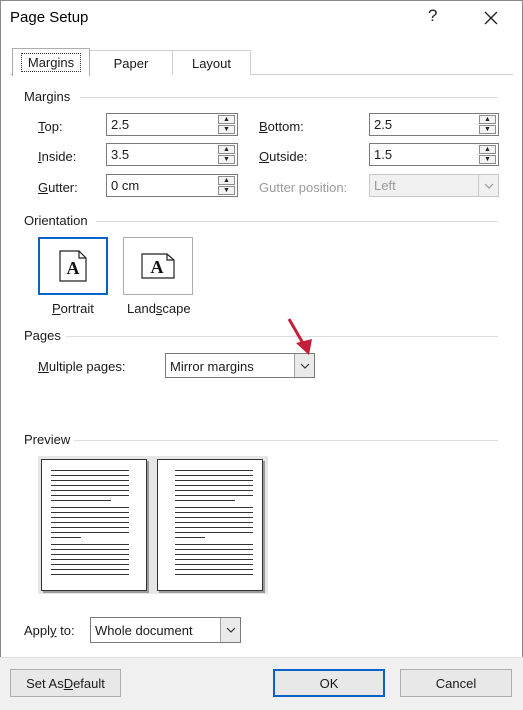  I want to click on outside-label: Outside:, so click(283, 156).